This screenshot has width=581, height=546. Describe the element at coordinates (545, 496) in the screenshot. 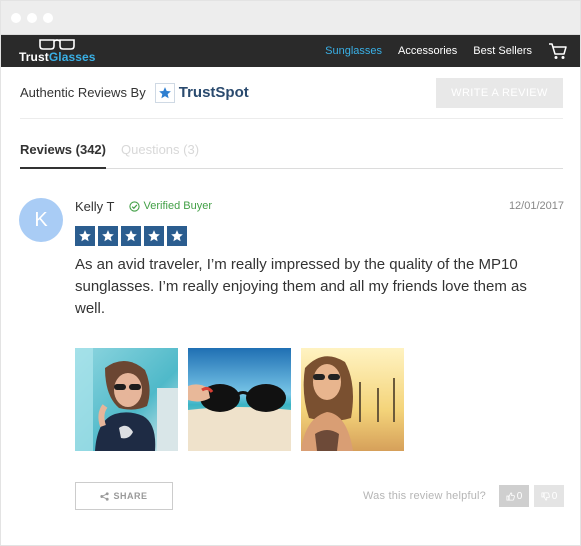

I see `thumbs-down-icon` at that location.